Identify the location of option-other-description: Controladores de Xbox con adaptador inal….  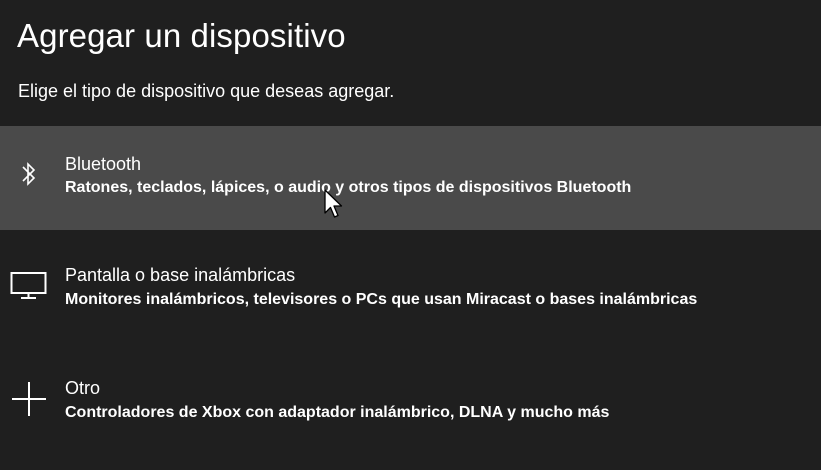
(337, 412).